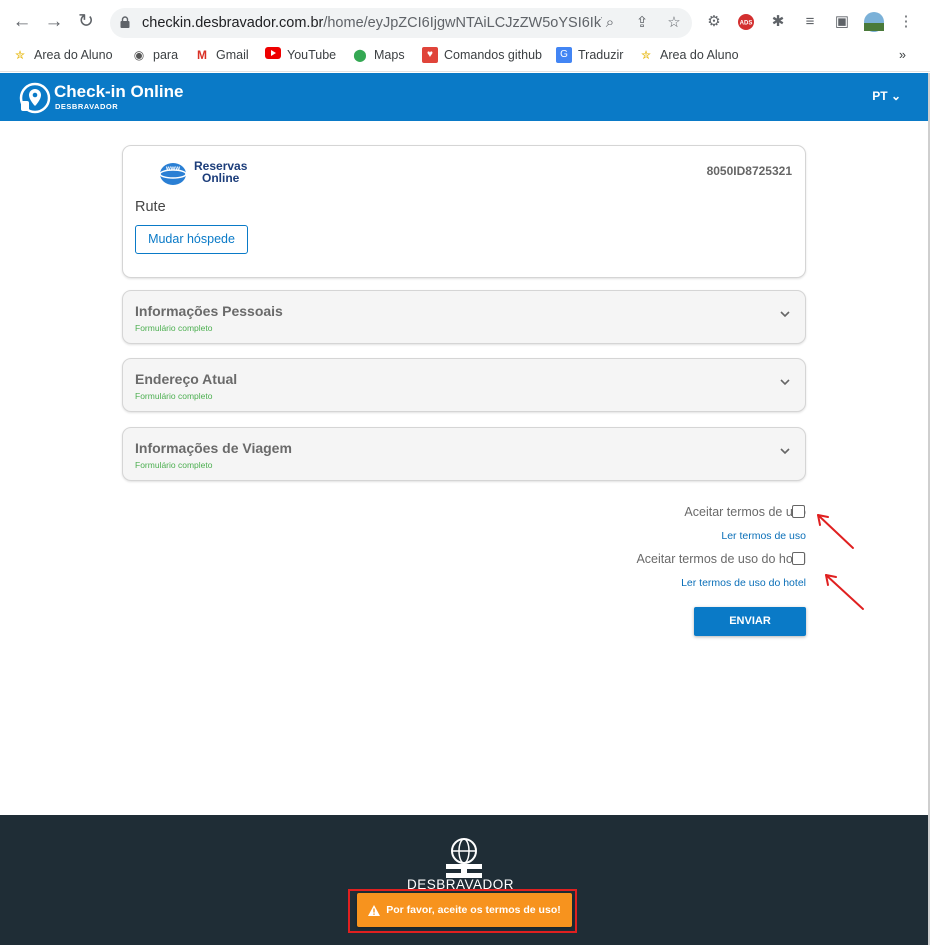 The image size is (930, 945). I want to click on share-icon: ⇪, so click(642, 23).